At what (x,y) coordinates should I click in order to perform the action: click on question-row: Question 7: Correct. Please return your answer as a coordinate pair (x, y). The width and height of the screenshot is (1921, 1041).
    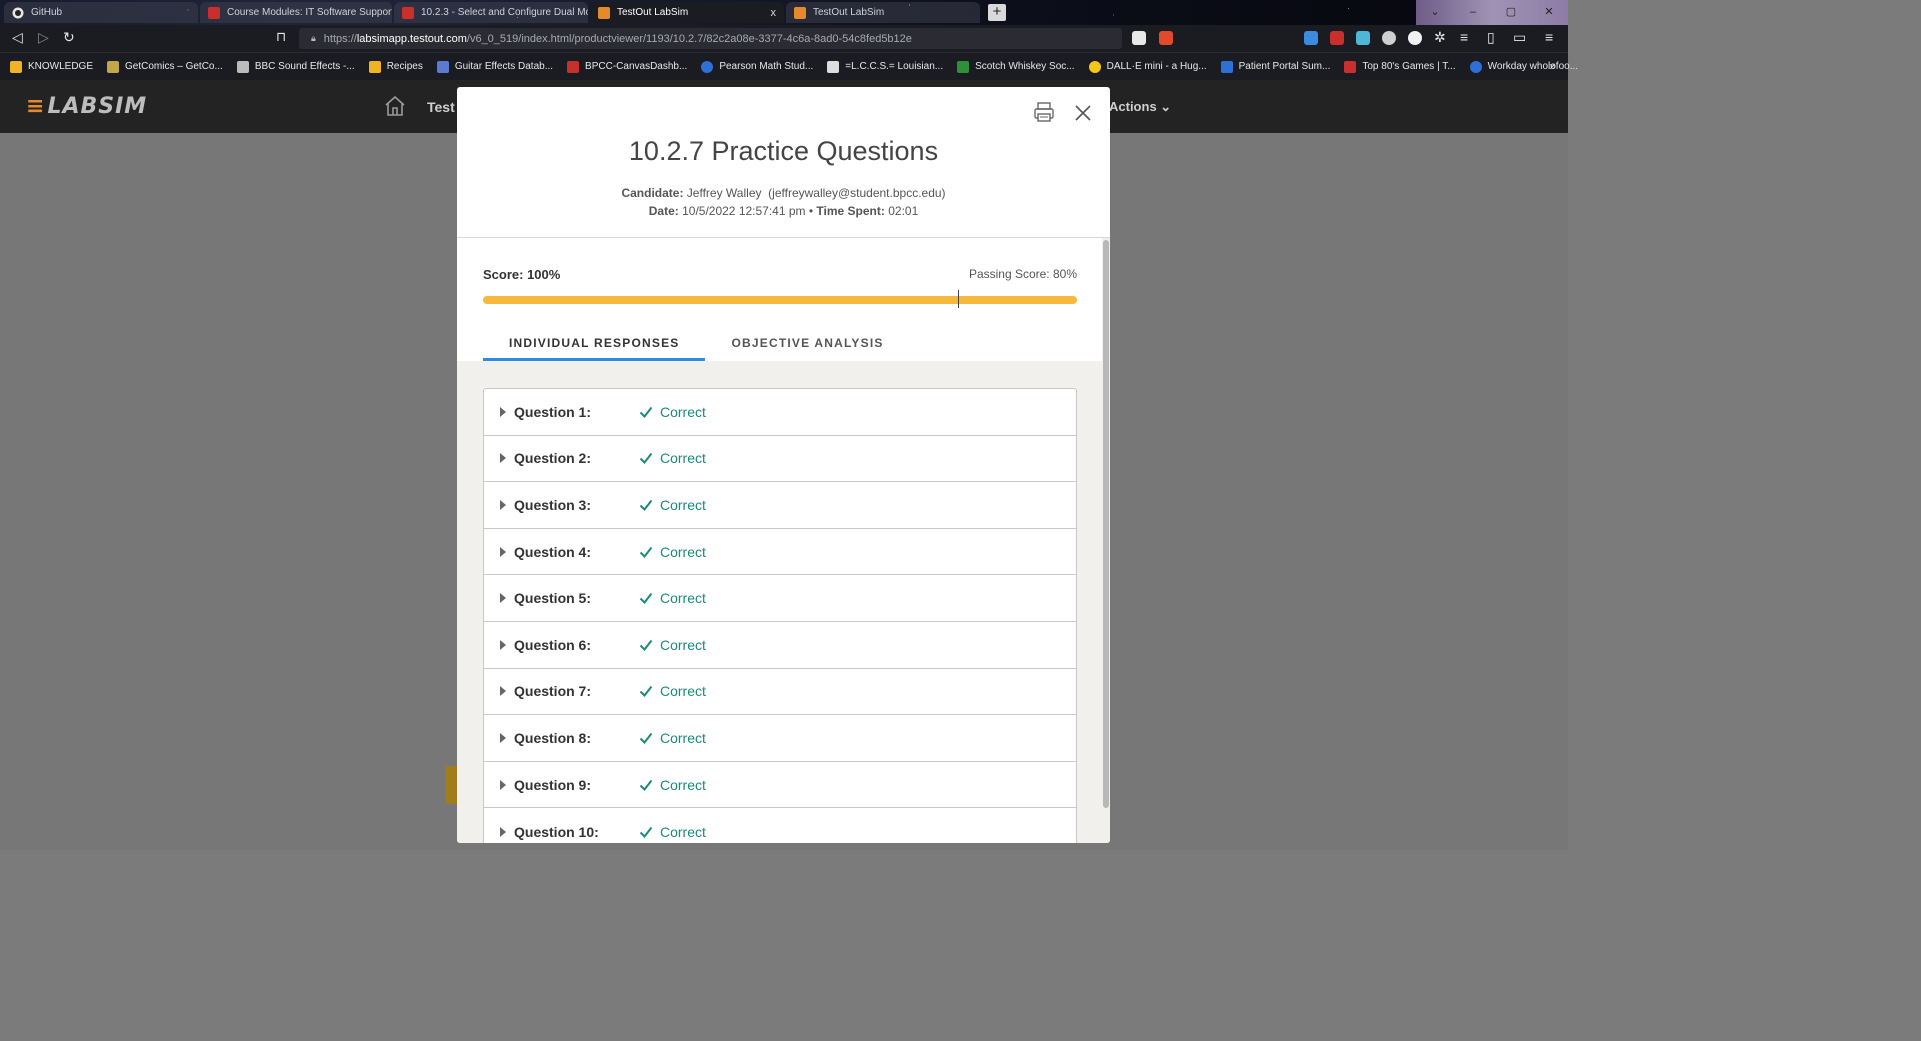
    Looking at the image, I should click on (780, 692).